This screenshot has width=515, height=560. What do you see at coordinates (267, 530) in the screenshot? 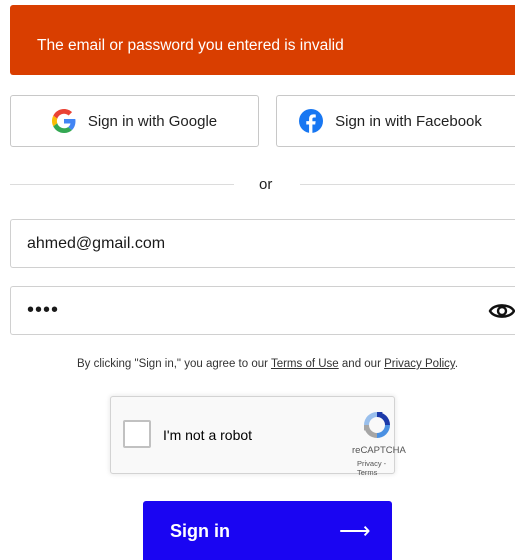
I see `sign-in-button: Sign in ⟶` at bounding box center [267, 530].